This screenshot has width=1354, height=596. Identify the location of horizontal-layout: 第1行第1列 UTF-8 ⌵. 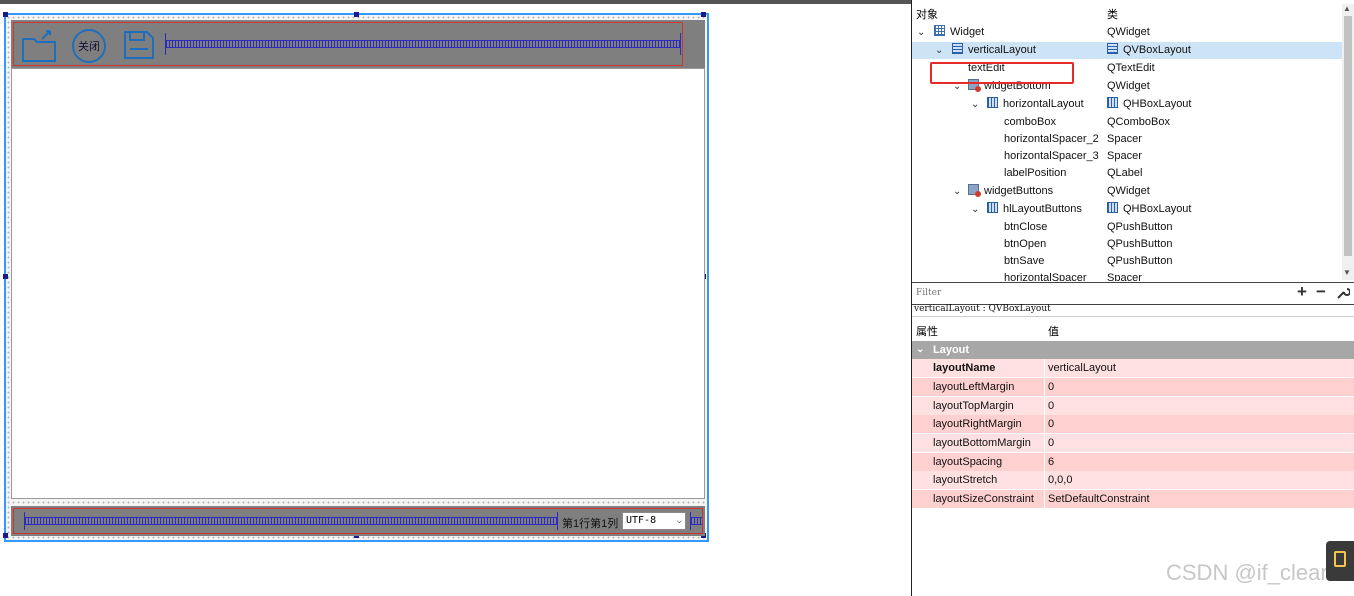
(358, 521).